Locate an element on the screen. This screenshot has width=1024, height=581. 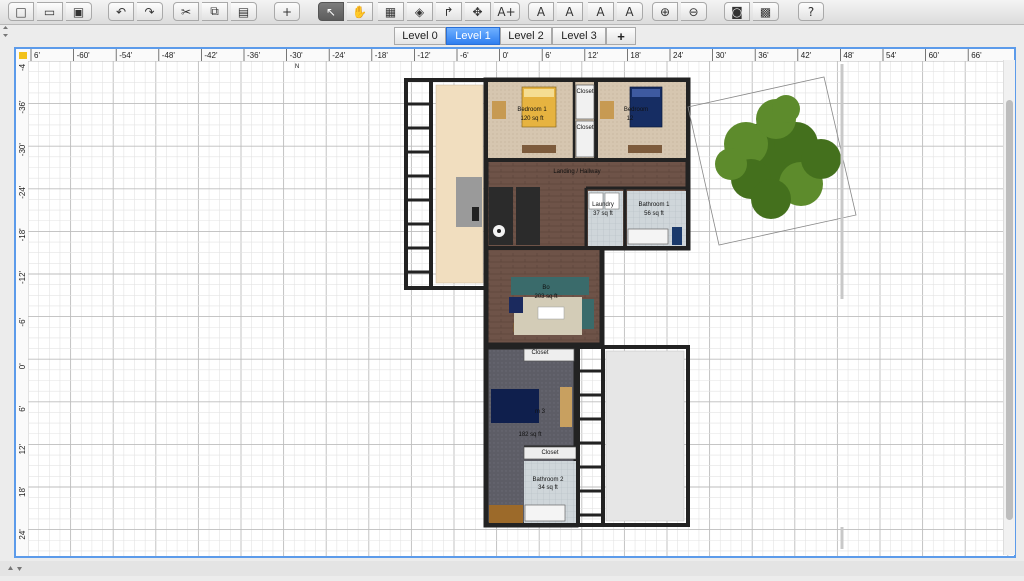
help-button: ? is located at coordinates (811, 11).